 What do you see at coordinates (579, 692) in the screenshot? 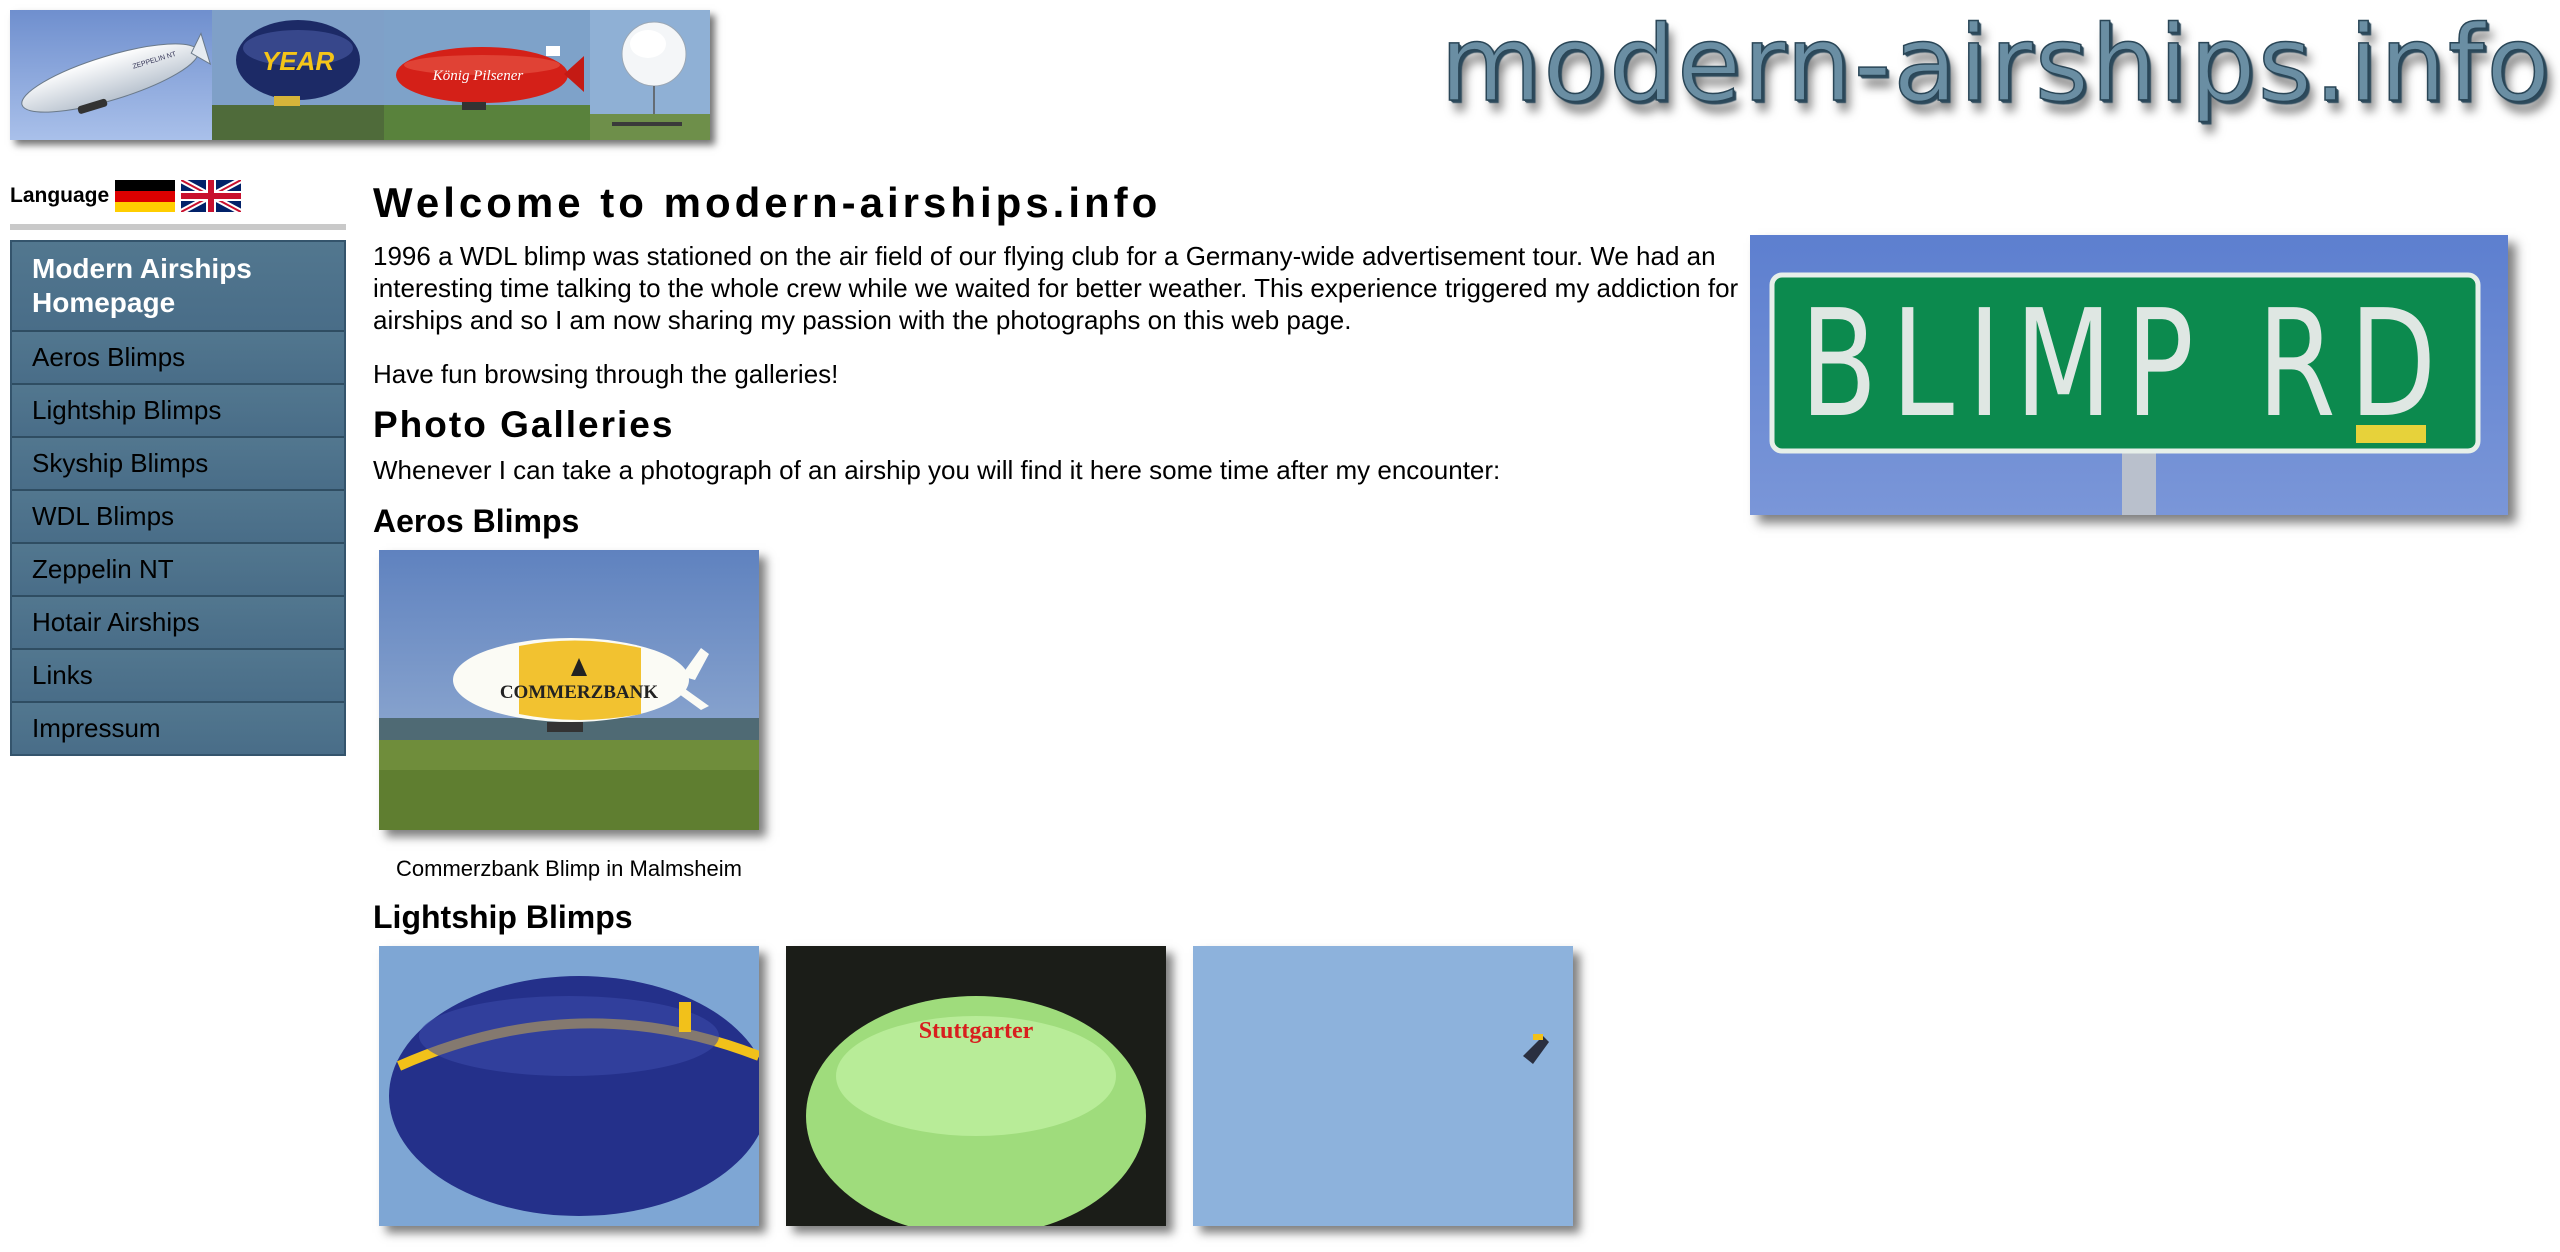
I see `commerzbank-lettering: COMMERZBANK` at bounding box center [579, 692].